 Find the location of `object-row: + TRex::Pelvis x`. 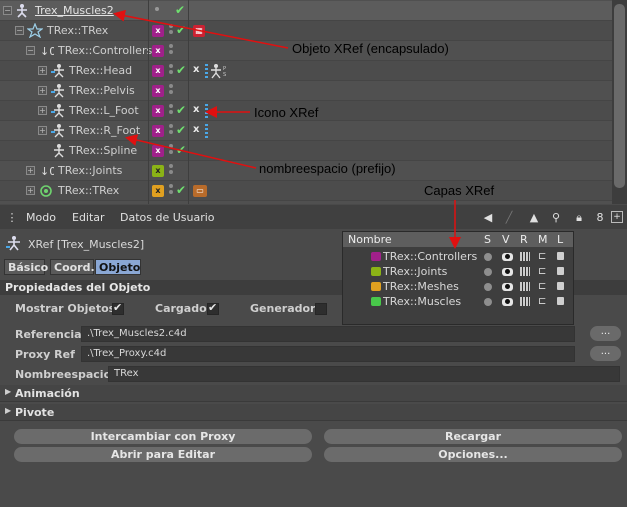

object-row: + TRex::Pelvis x is located at coordinates (306, 91).